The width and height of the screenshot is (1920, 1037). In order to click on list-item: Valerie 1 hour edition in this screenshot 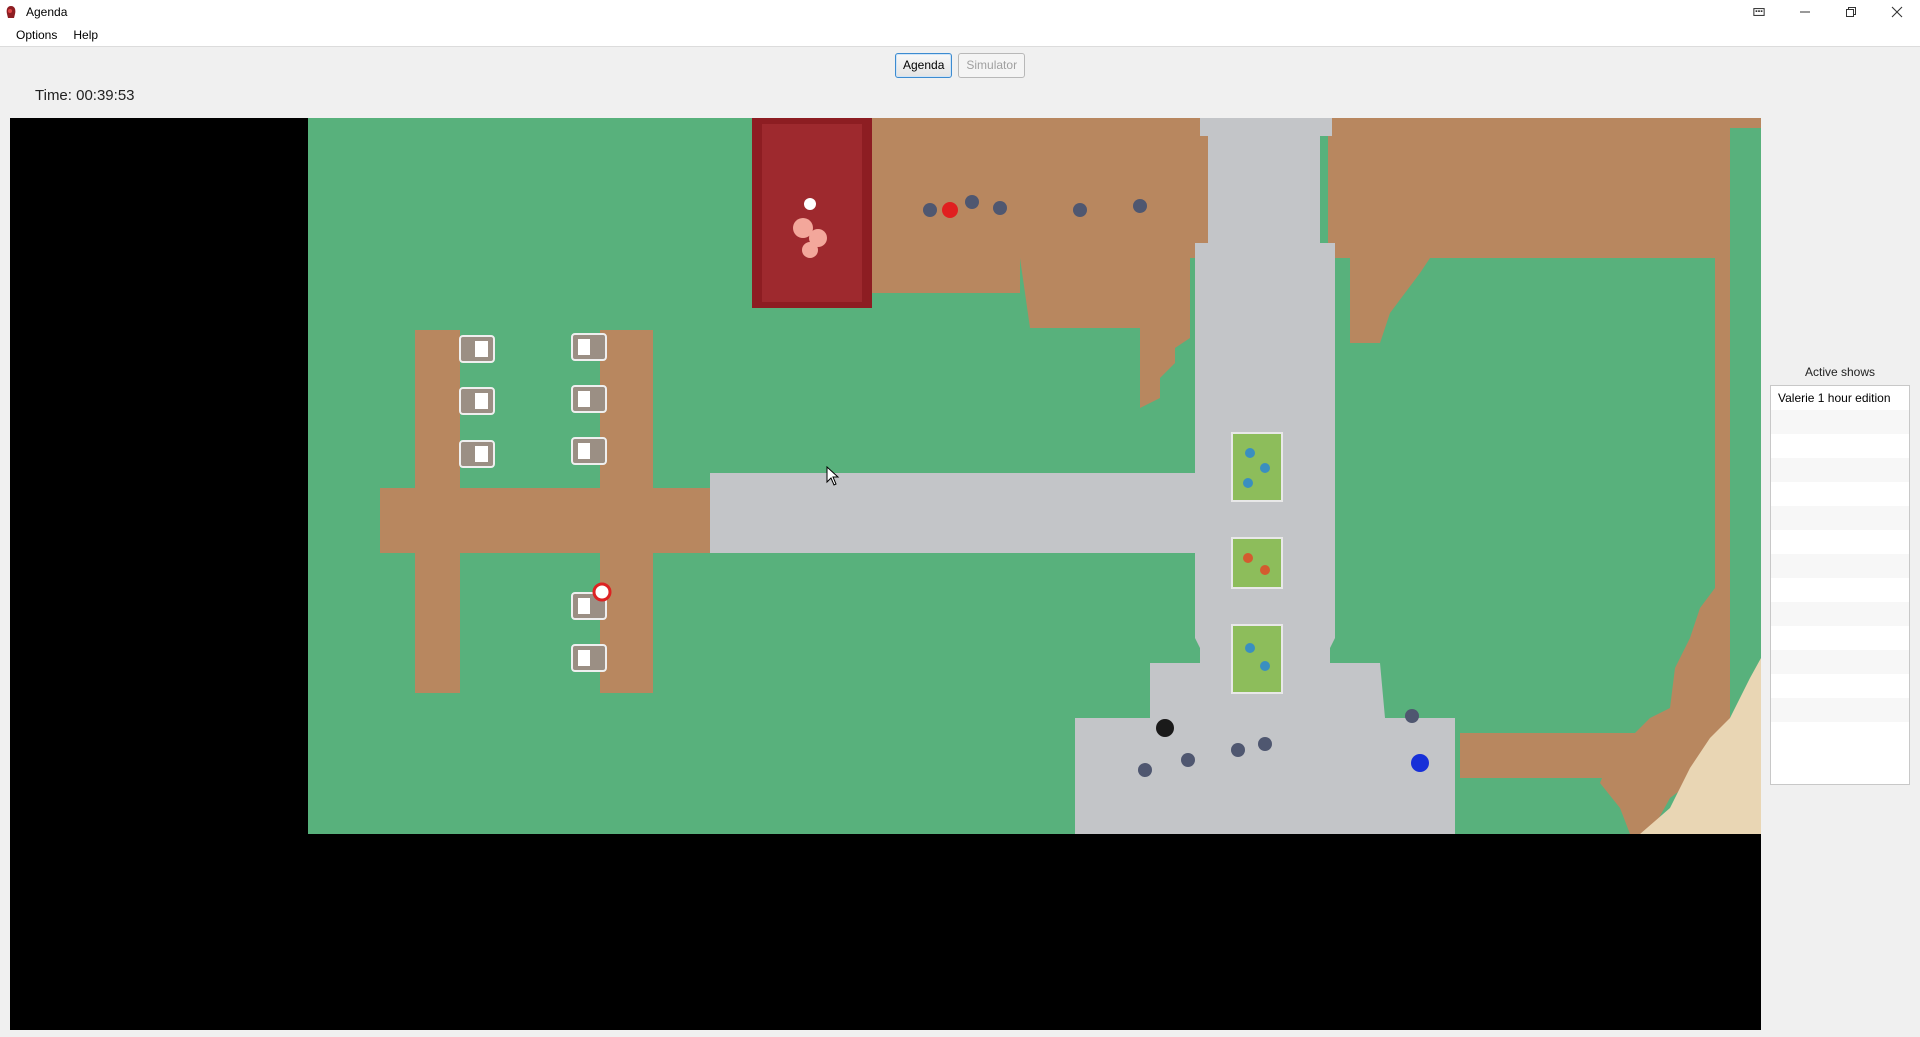, I will do `click(1840, 398)`.